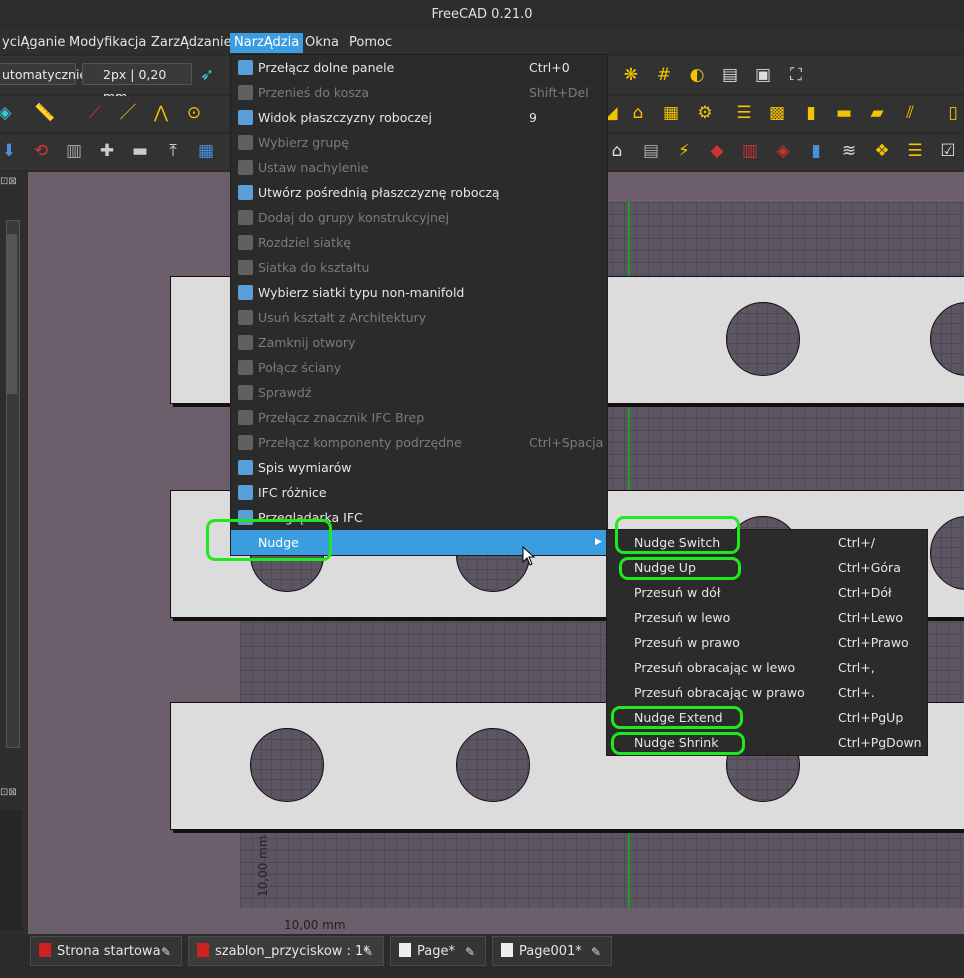  Describe the element at coordinates (684, 151) in the screenshot. I see `axis-icon: ⚡` at that location.